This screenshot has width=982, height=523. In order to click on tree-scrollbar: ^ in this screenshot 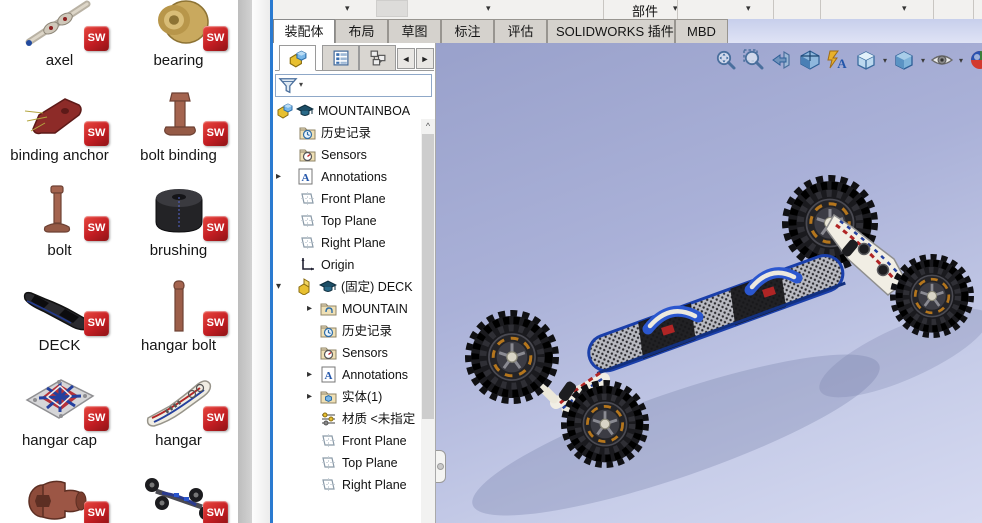, I will do `click(428, 321)`.